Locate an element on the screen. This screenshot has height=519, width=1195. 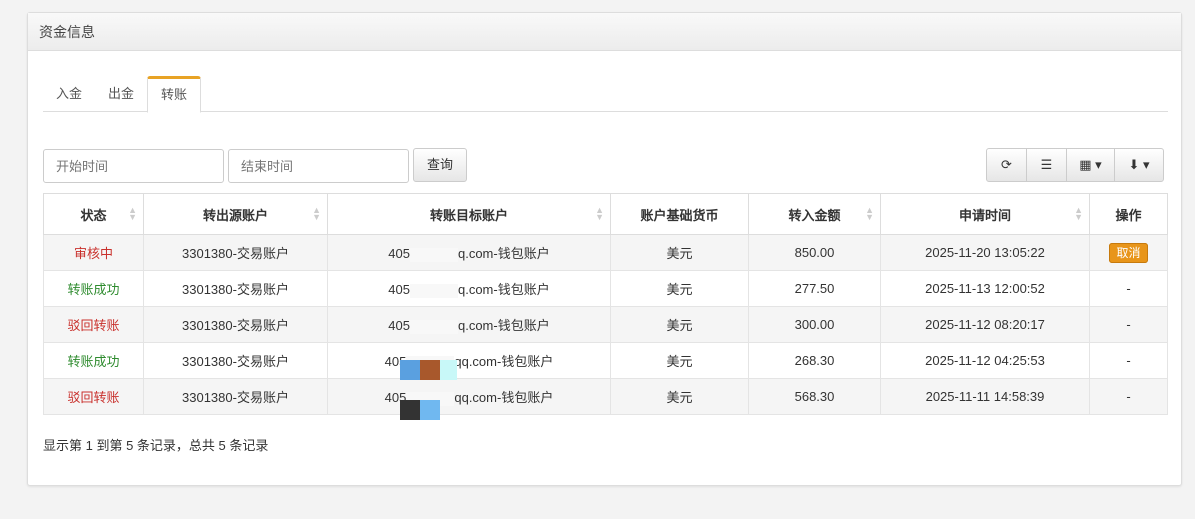
amount-cell: 300.00 is located at coordinates (814, 324).